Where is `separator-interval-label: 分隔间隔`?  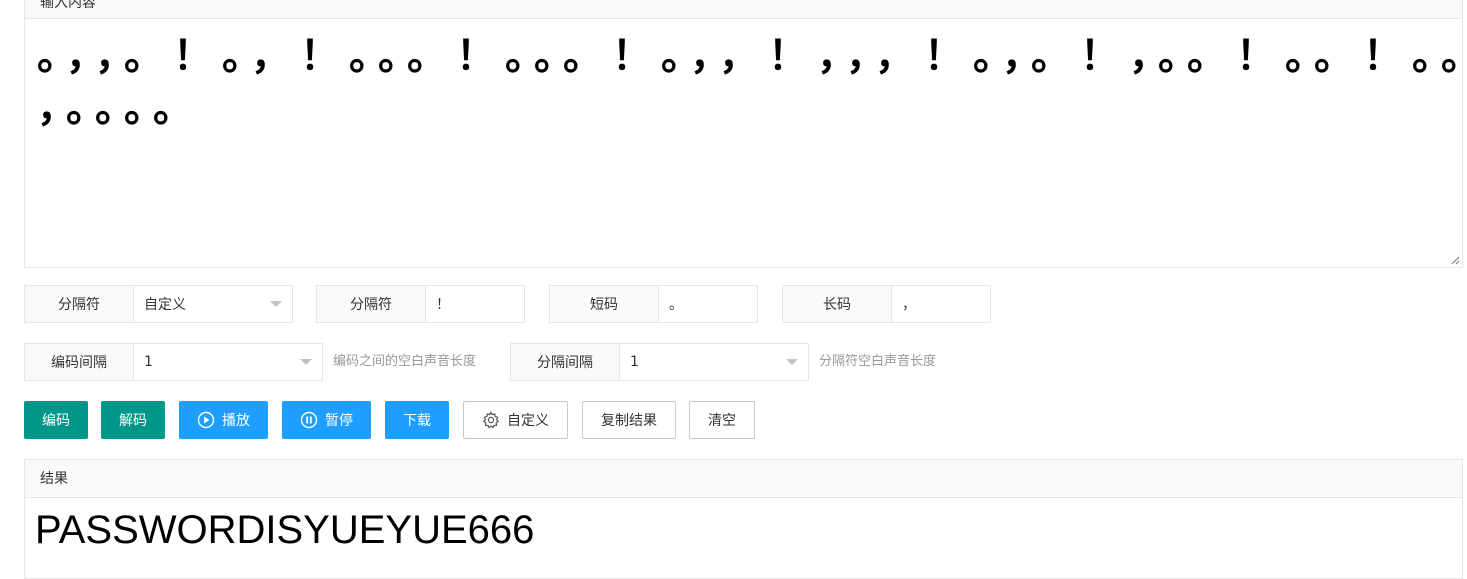 separator-interval-label: 分隔间隔 is located at coordinates (565, 362).